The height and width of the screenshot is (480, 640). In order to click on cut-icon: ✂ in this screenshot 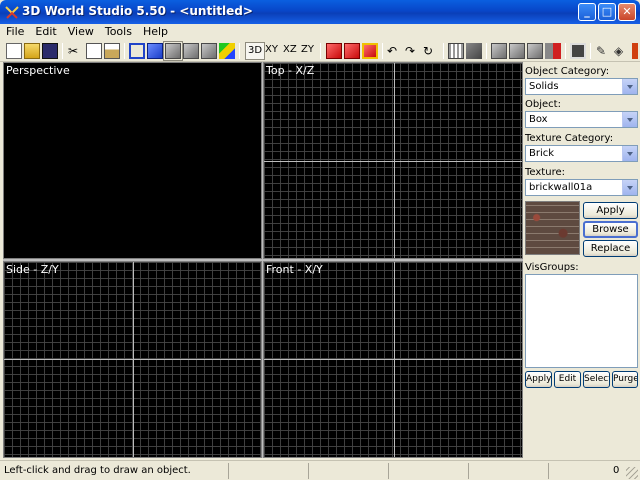, I will do `click(76, 51)`.